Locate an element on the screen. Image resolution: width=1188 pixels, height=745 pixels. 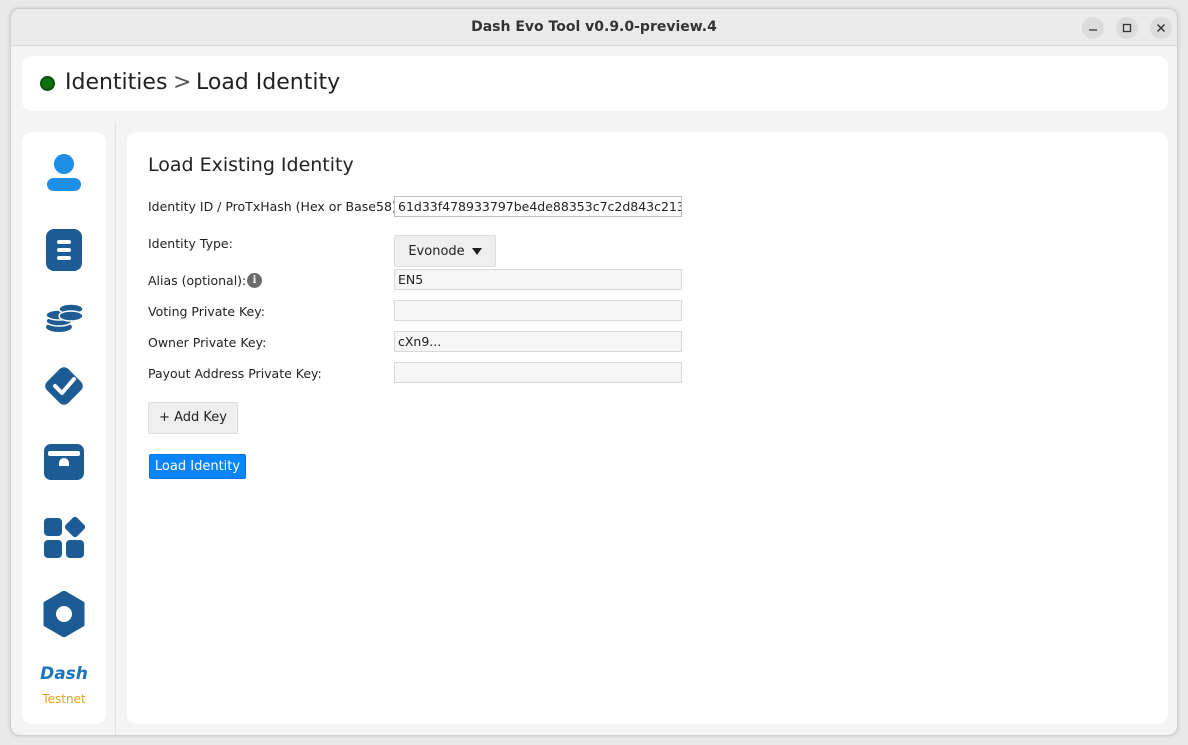
settings-icon is located at coordinates (64, 614).